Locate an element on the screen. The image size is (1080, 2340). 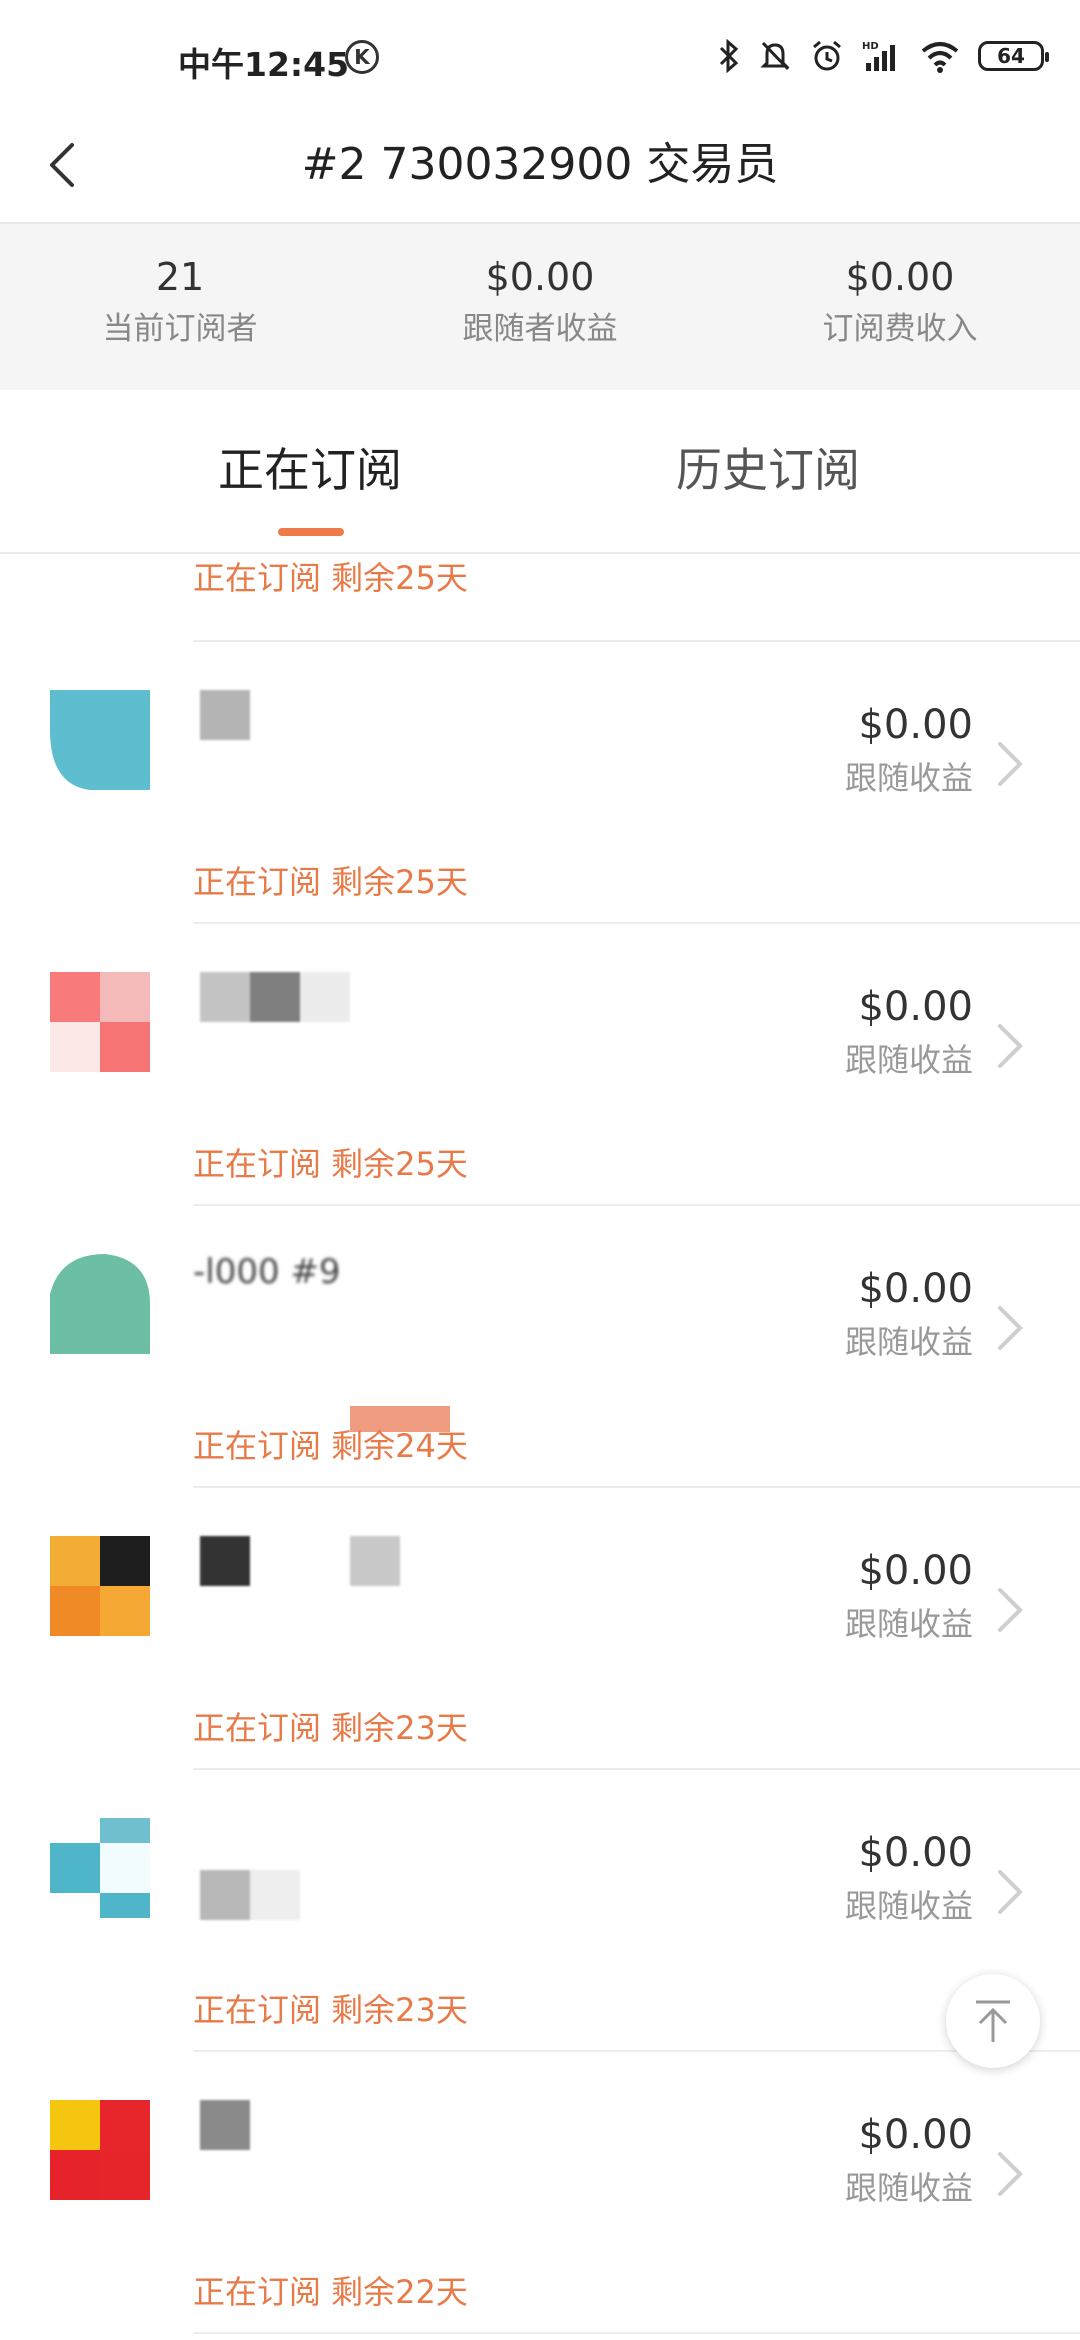
nav-bar: #2 730032900 交易员 is located at coordinates (540, 167).